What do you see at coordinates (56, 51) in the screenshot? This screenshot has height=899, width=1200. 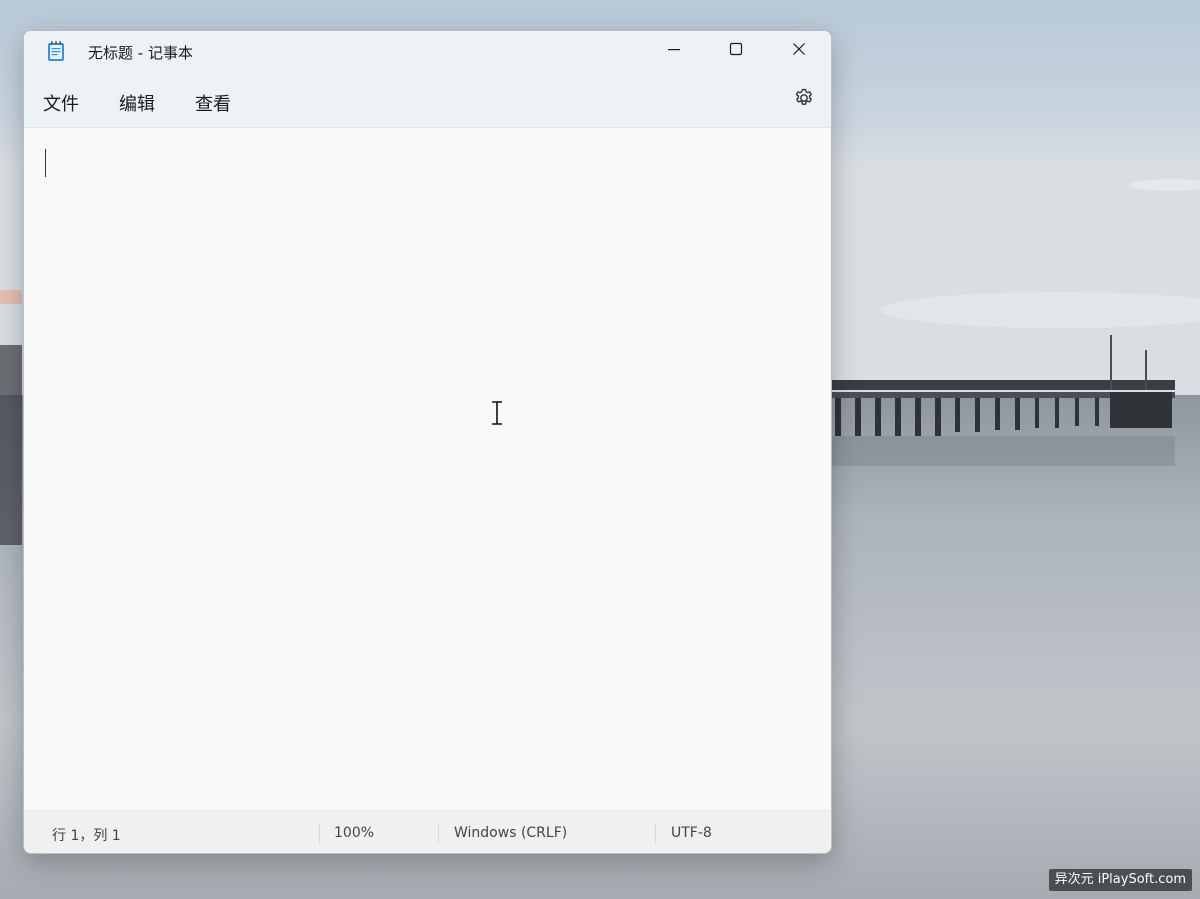 I see `notepad-icon` at bounding box center [56, 51].